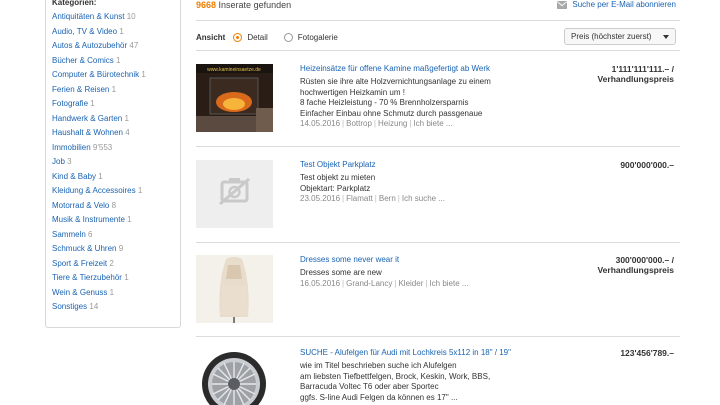  Describe the element at coordinates (359, 123) in the screenshot. I see `listing-location: Bottrop` at that location.